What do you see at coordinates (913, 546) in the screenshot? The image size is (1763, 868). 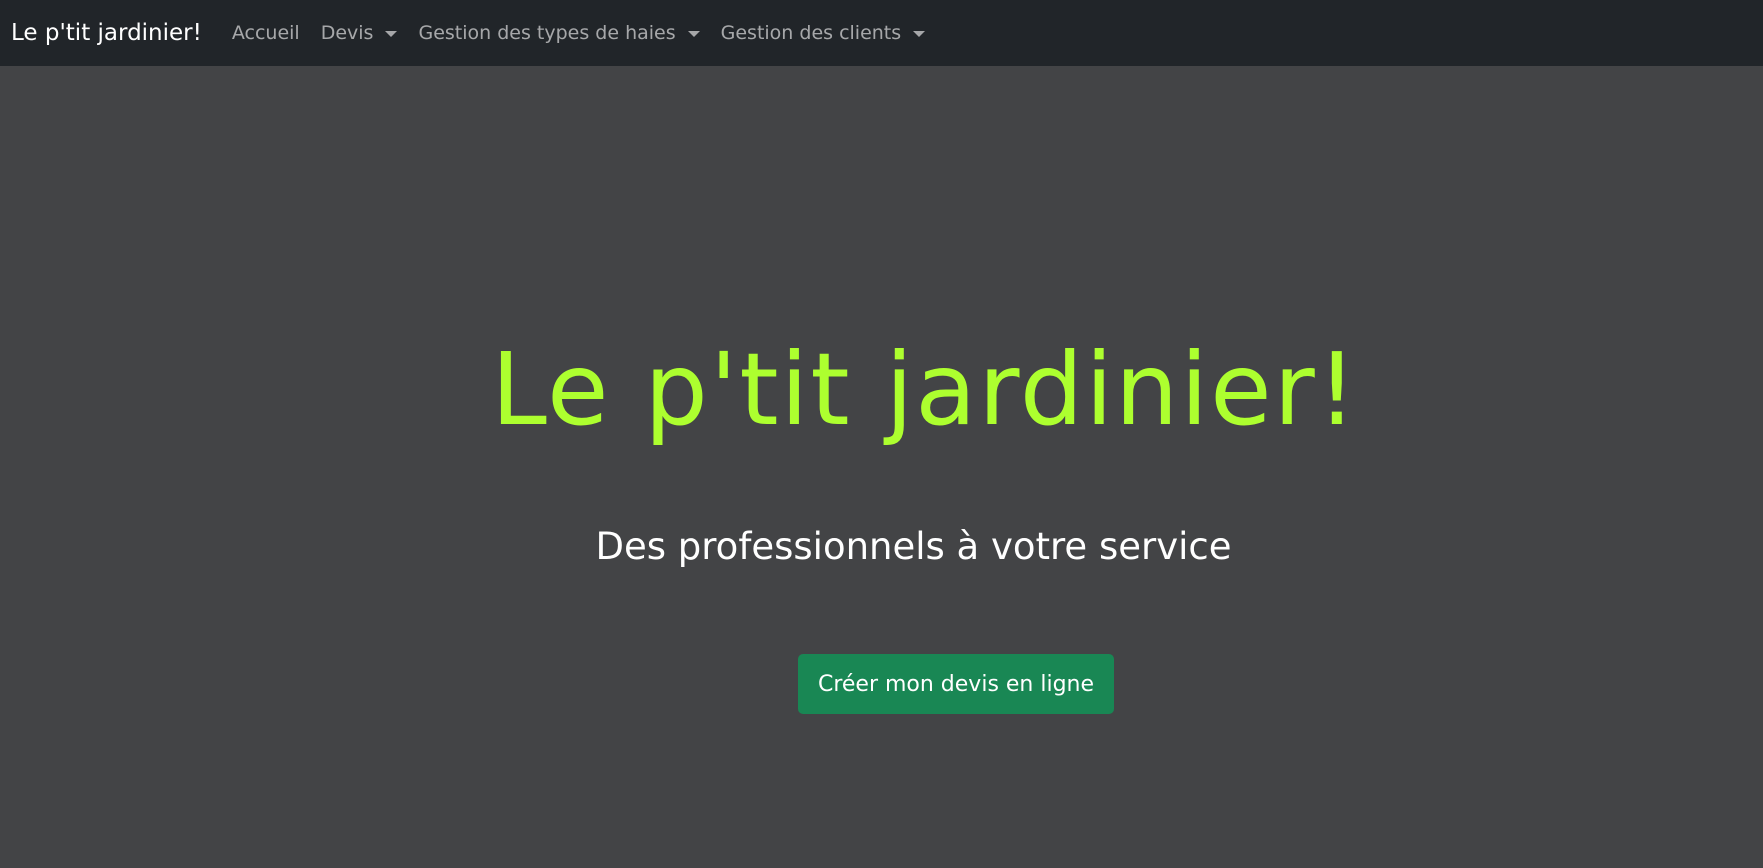 I see `hero-subtitle: Des professionnels à votre service` at bounding box center [913, 546].